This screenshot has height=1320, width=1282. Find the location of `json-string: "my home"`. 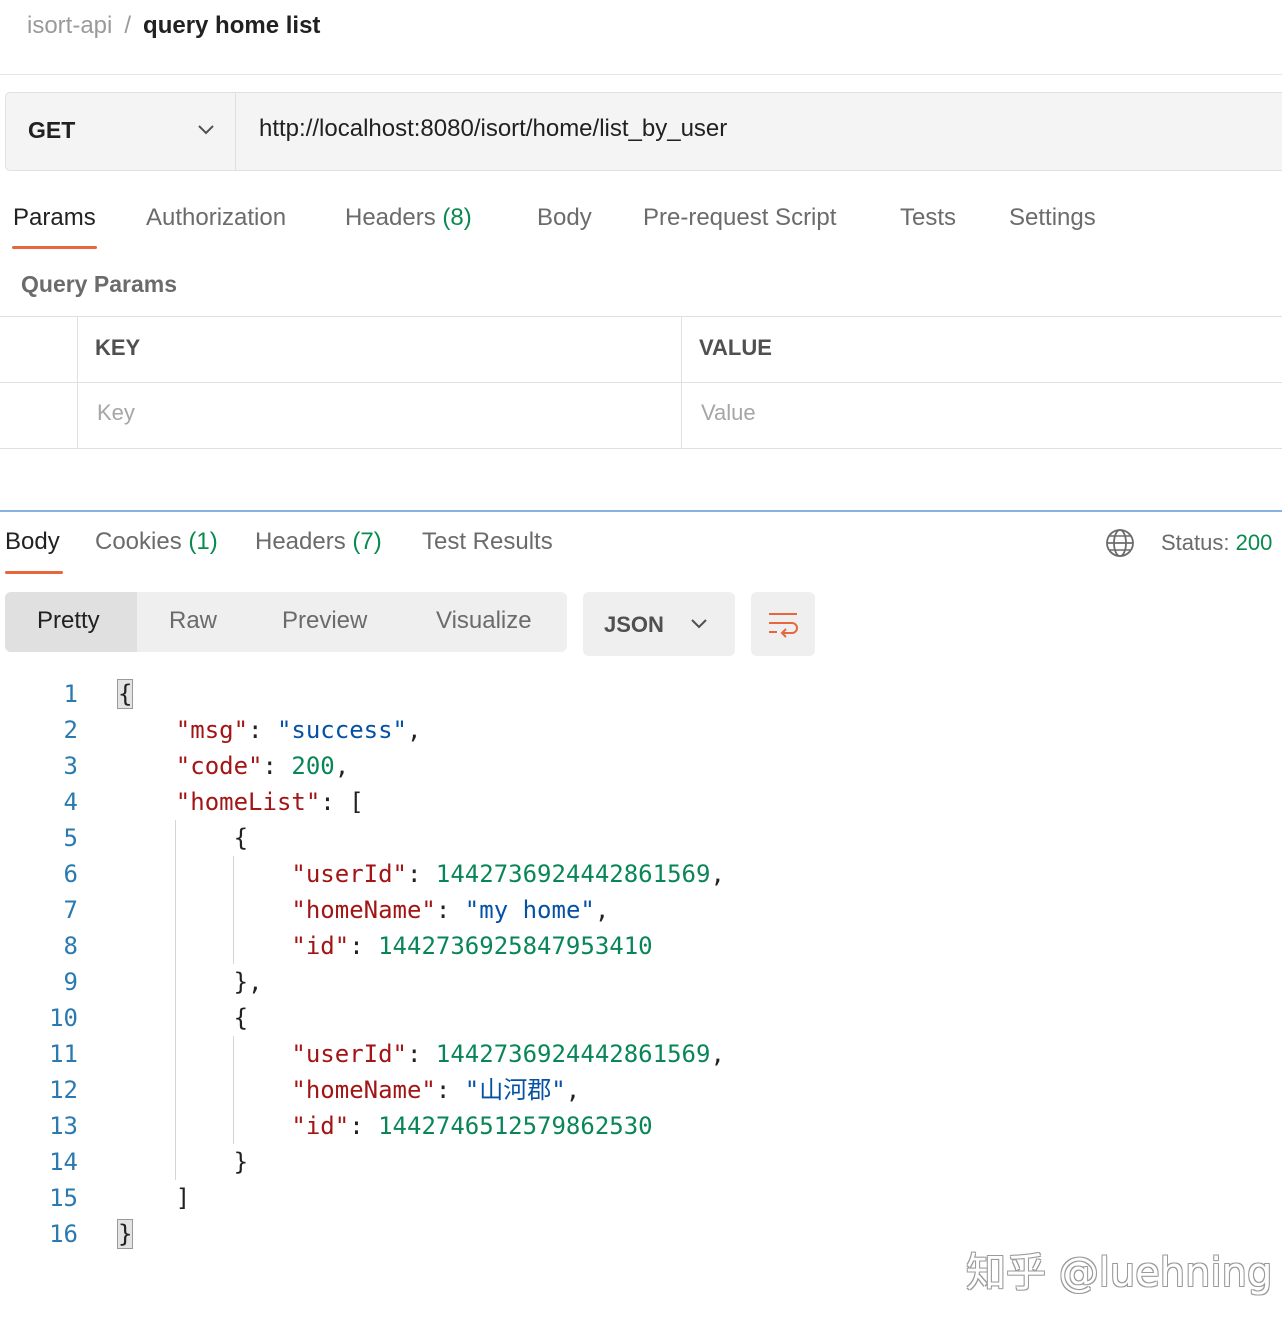

json-string: "my home" is located at coordinates (529, 910).